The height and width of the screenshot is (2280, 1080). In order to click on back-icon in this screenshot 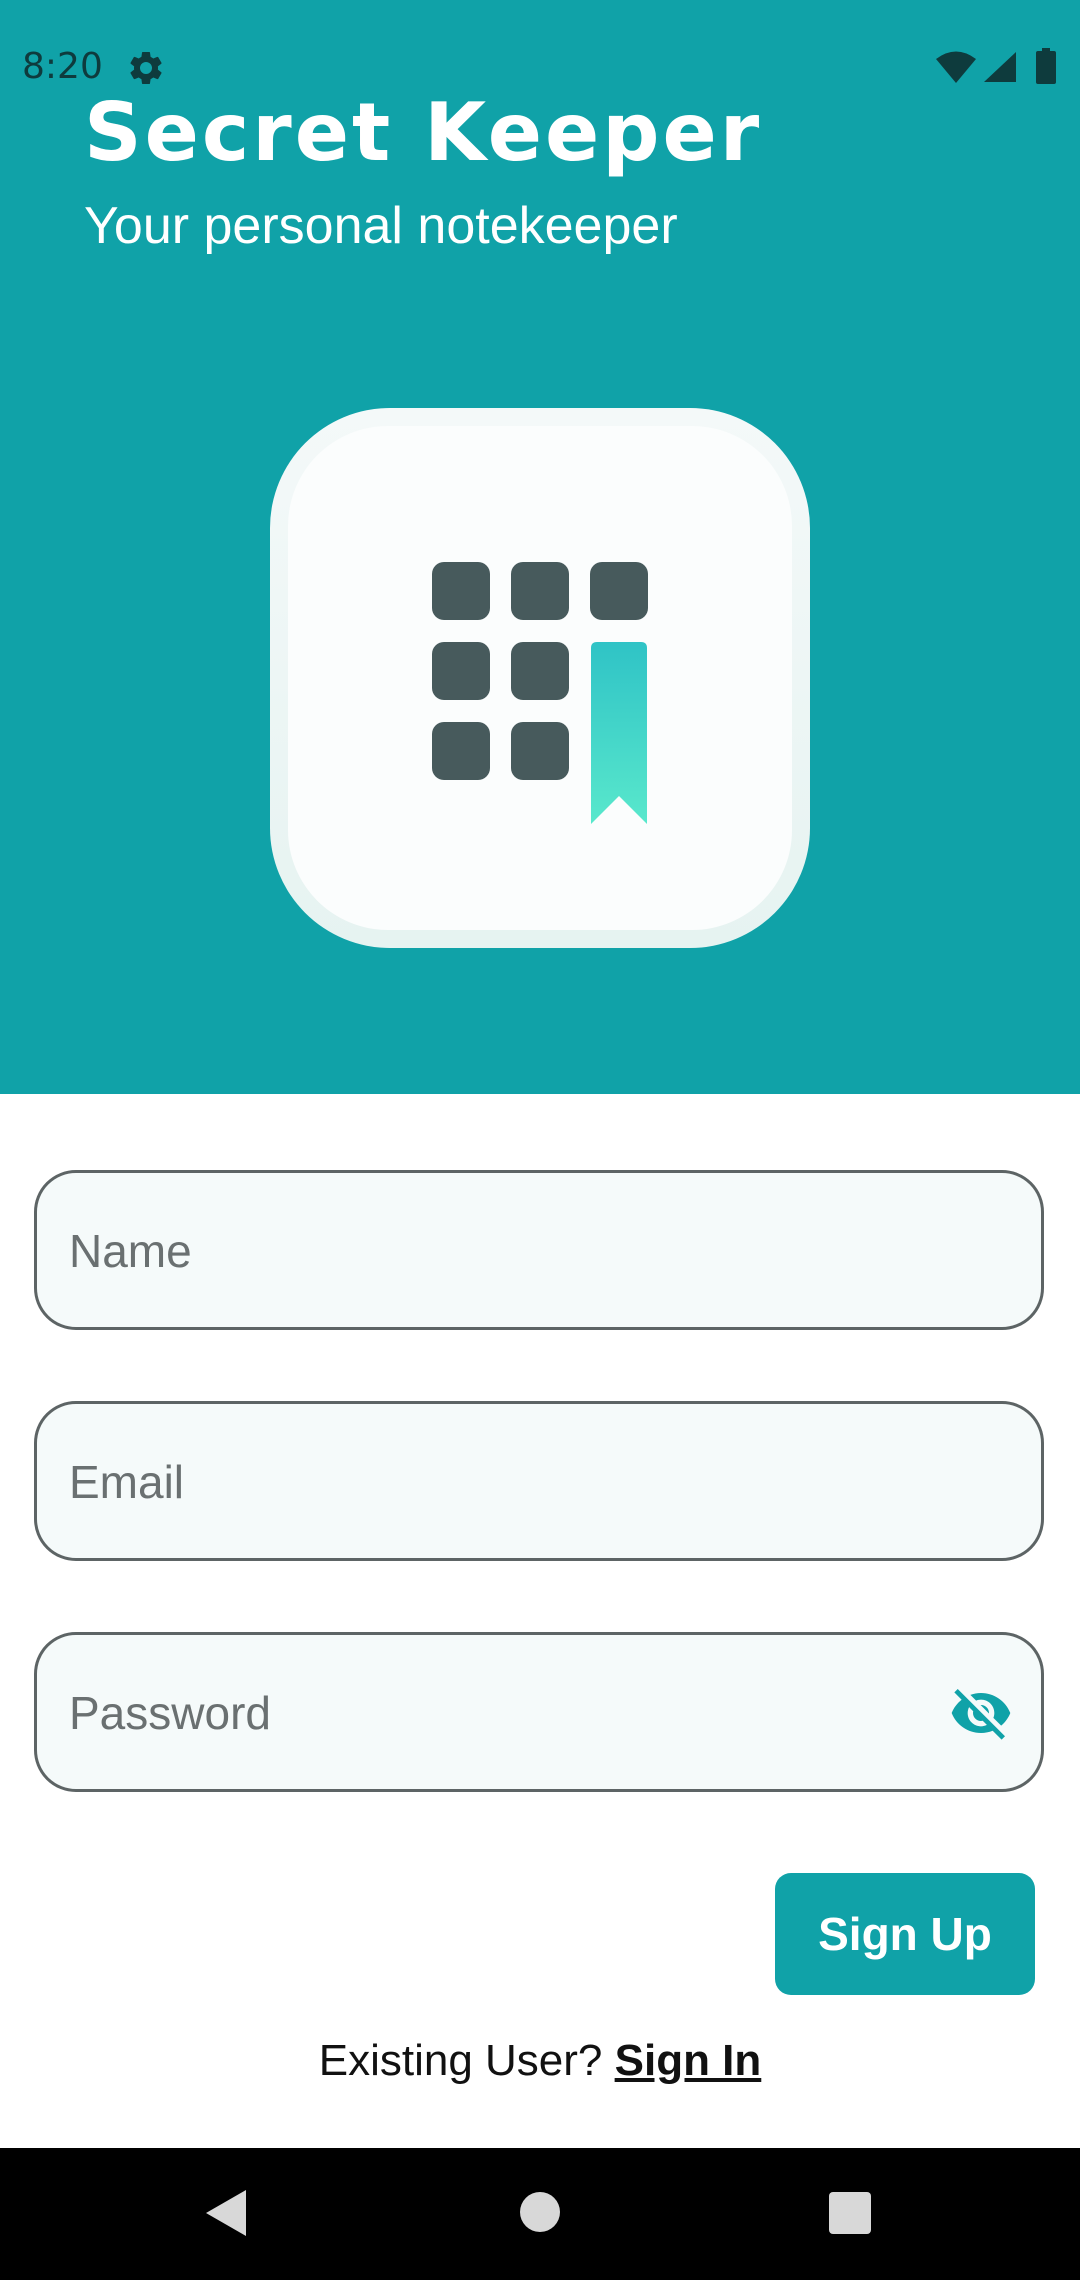, I will do `click(226, 2213)`.